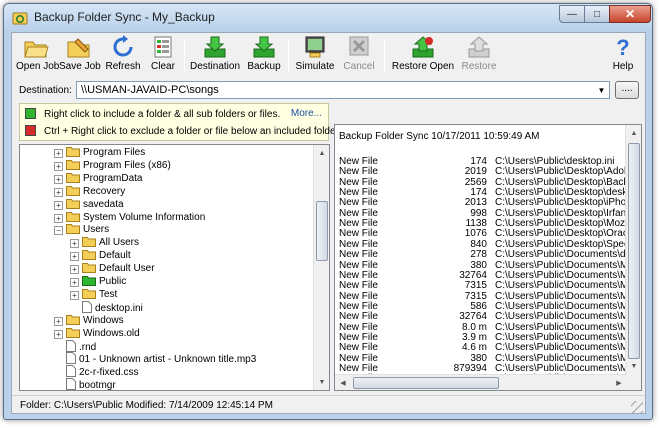  What do you see at coordinates (155, 358) in the screenshot?
I see `tree-item: 01 - Unknown artist - Unknown title.mp3` at bounding box center [155, 358].